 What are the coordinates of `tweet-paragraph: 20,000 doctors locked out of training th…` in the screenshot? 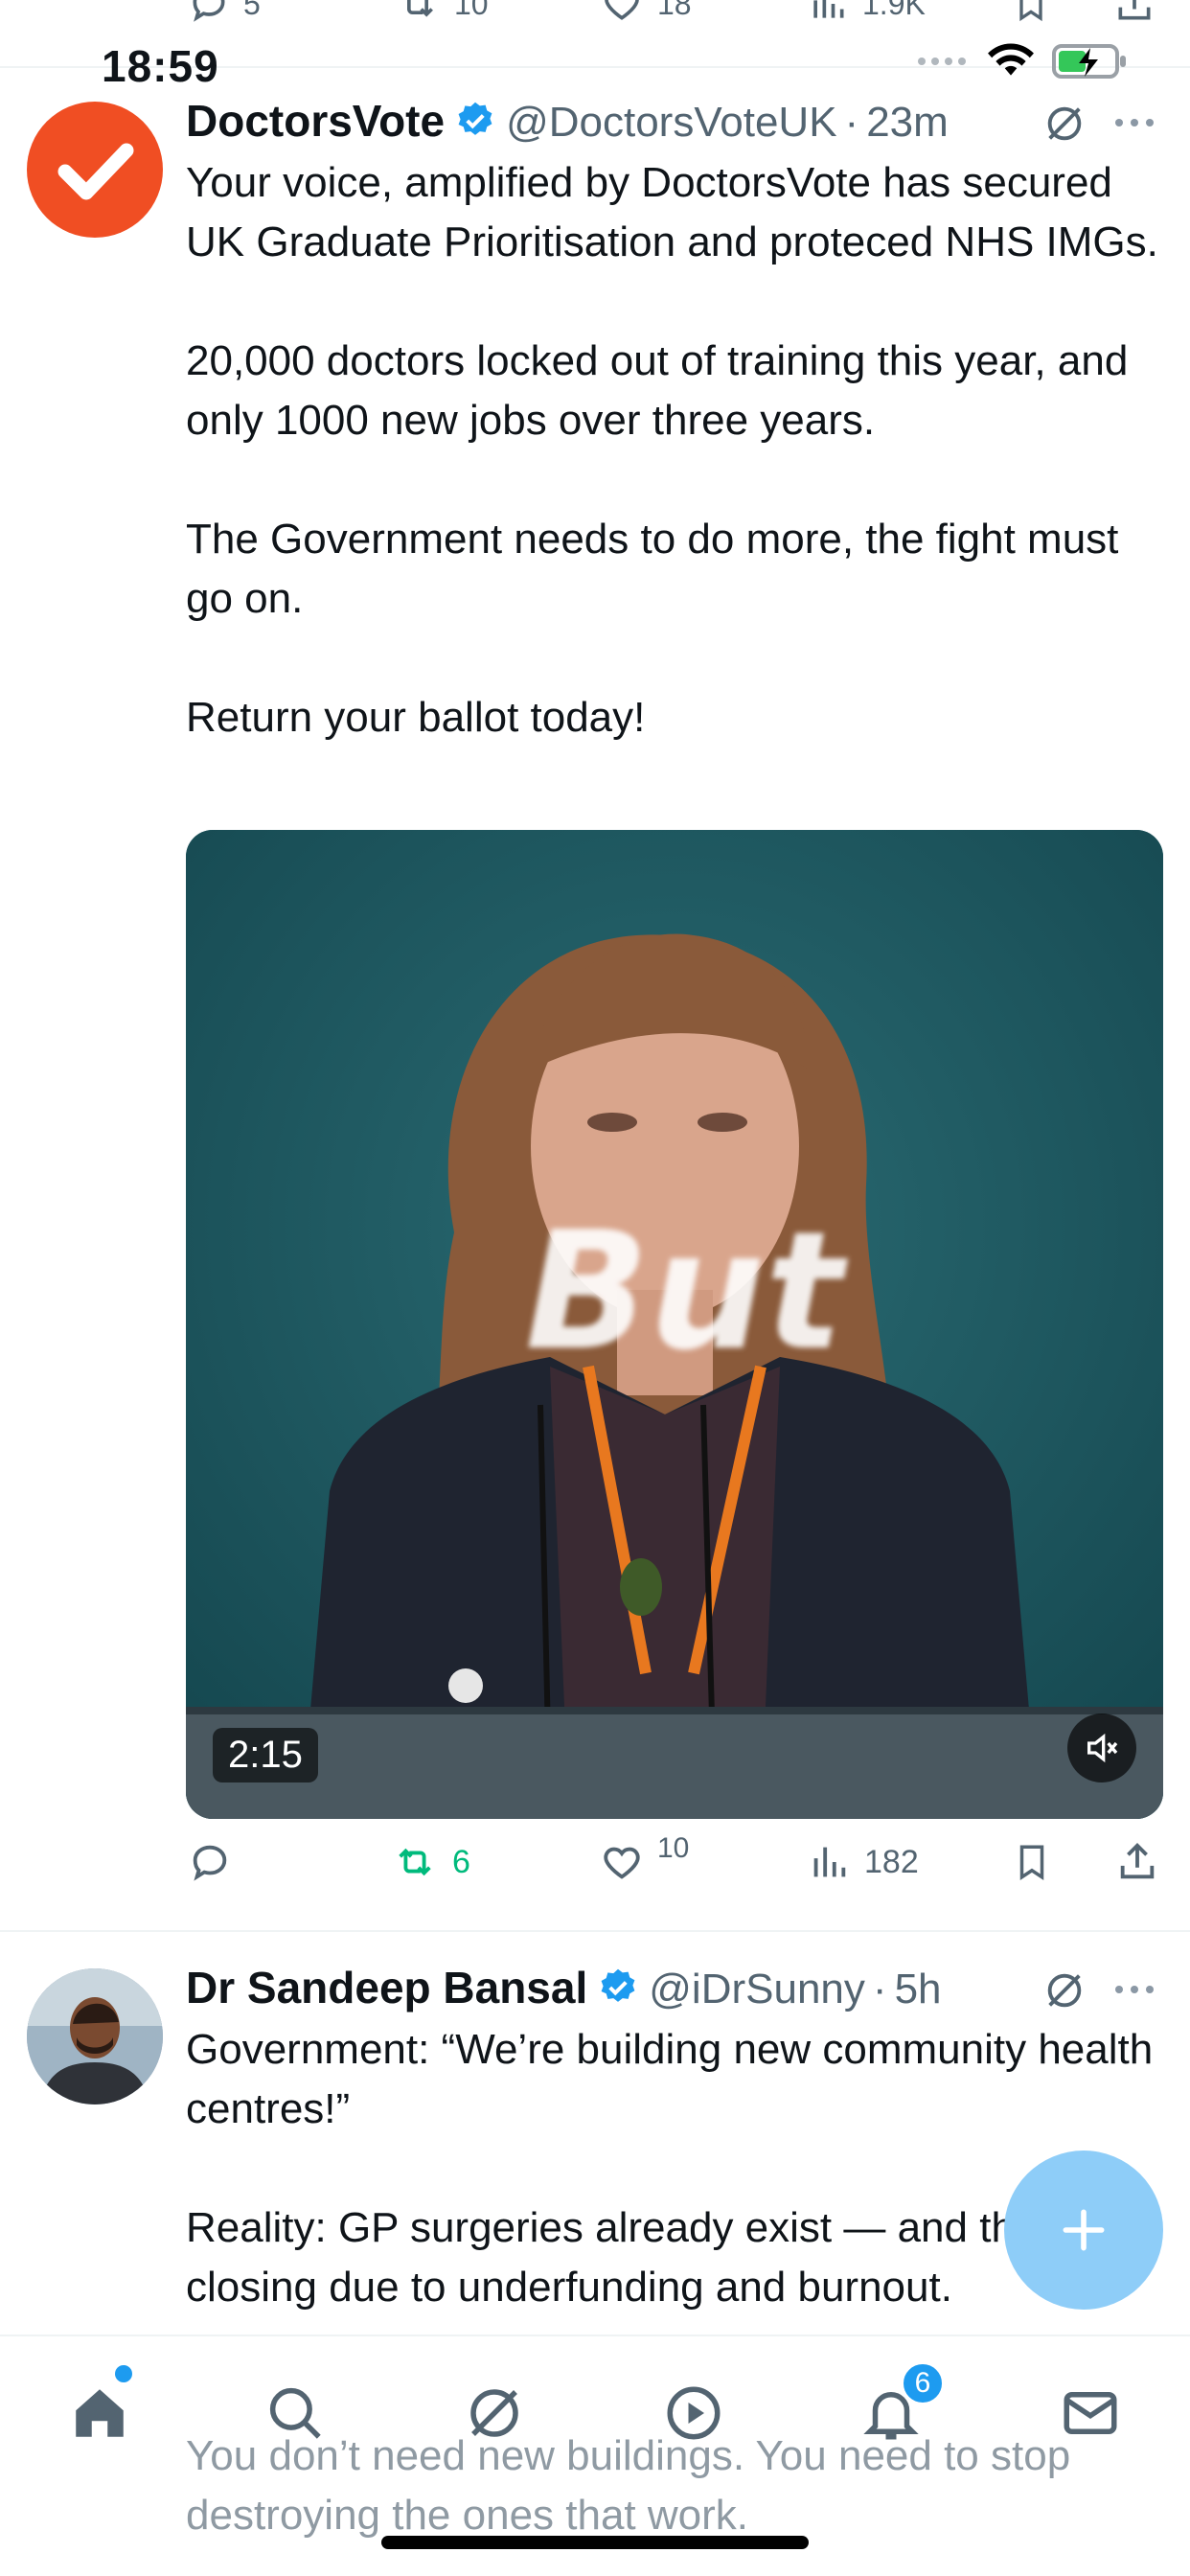 It's located at (657, 390).